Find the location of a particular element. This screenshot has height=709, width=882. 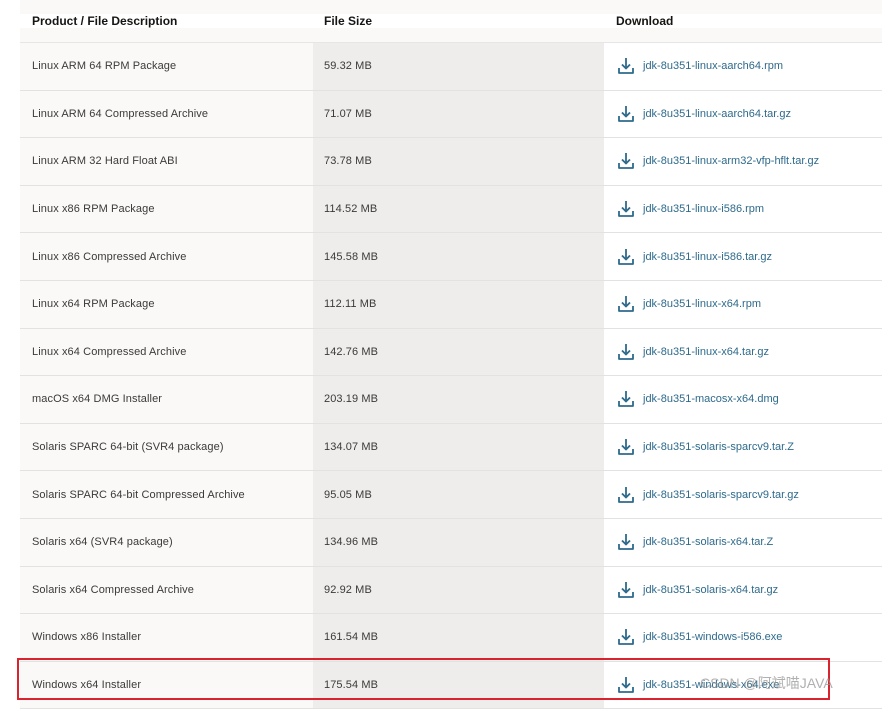

file-size: 142.76 MB is located at coordinates (351, 351).